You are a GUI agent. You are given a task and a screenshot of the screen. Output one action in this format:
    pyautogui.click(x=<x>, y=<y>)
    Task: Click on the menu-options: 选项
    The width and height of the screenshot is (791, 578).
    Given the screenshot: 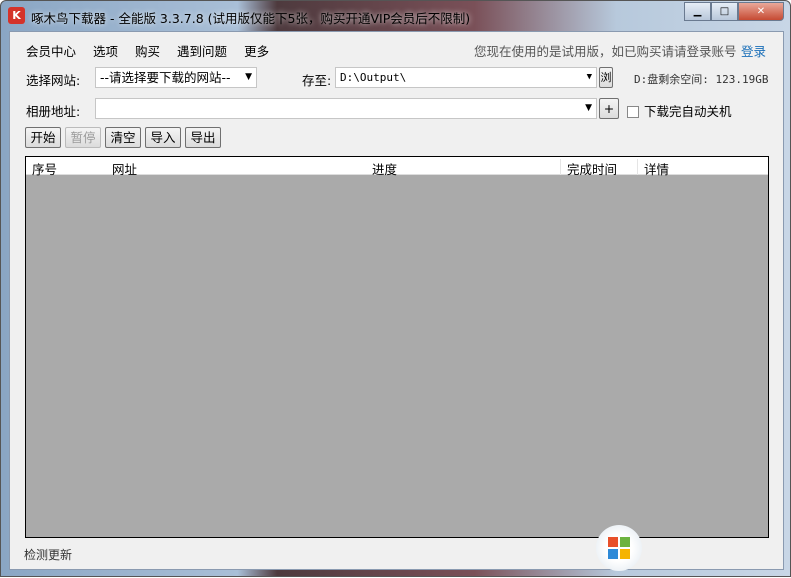 What is the action you would take?
    pyautogui.click(x=105, y=51)
    